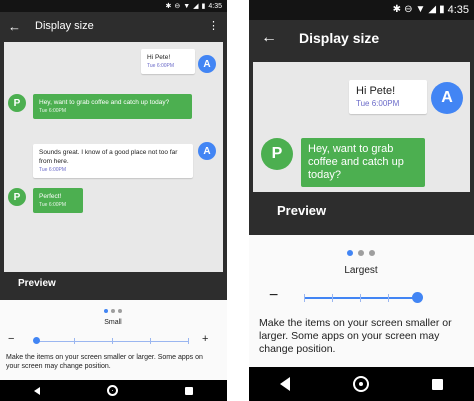 Image resolution: width=474 pixels, height=401 pixels. Describe the element at coordinates (213, 26) in the screenshot. I see `more-vert-icon: ⋮` at that location.